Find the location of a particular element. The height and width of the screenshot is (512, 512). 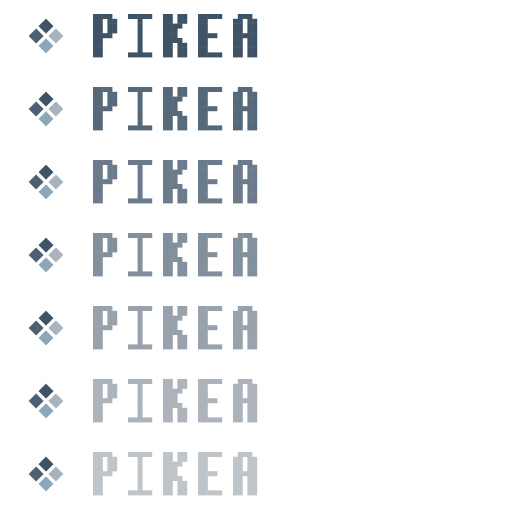

logo-variant-7: PIKEA is located at coordinates (143, 474).